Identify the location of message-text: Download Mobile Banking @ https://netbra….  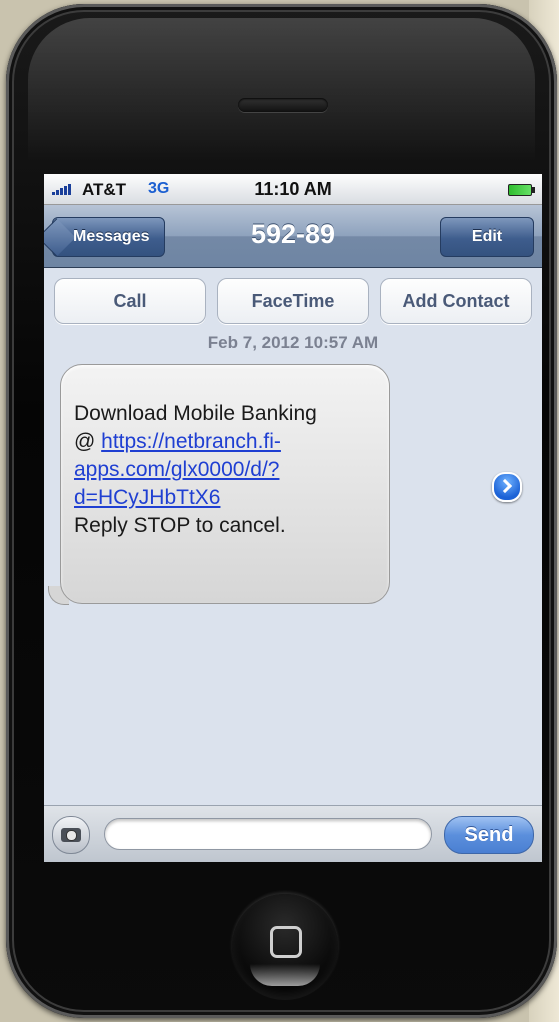
(227, 470).